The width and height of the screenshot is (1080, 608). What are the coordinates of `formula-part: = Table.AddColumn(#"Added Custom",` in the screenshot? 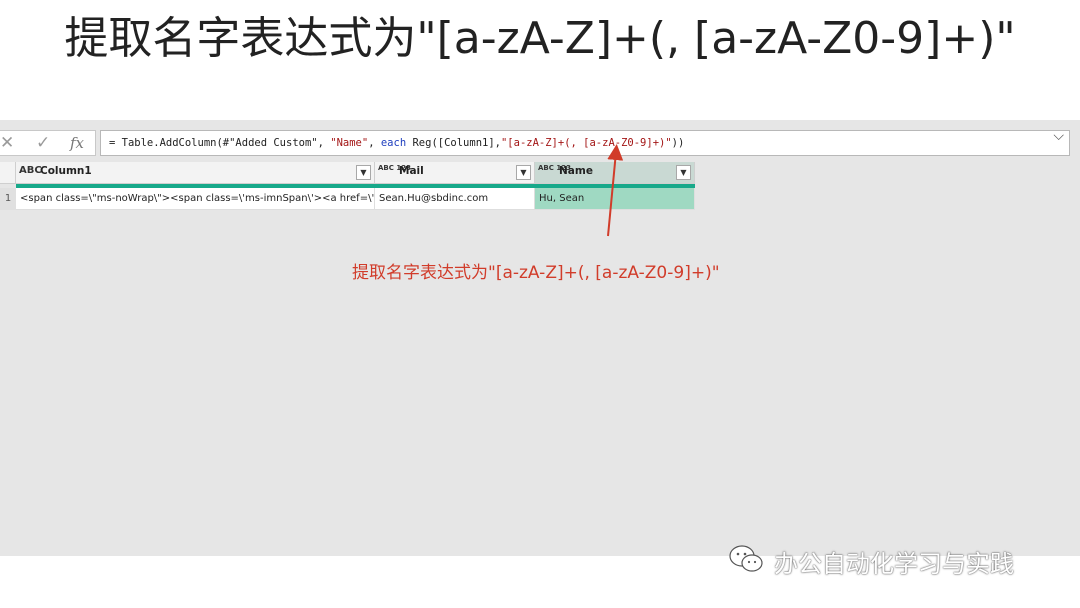 It's located at (220, 143).